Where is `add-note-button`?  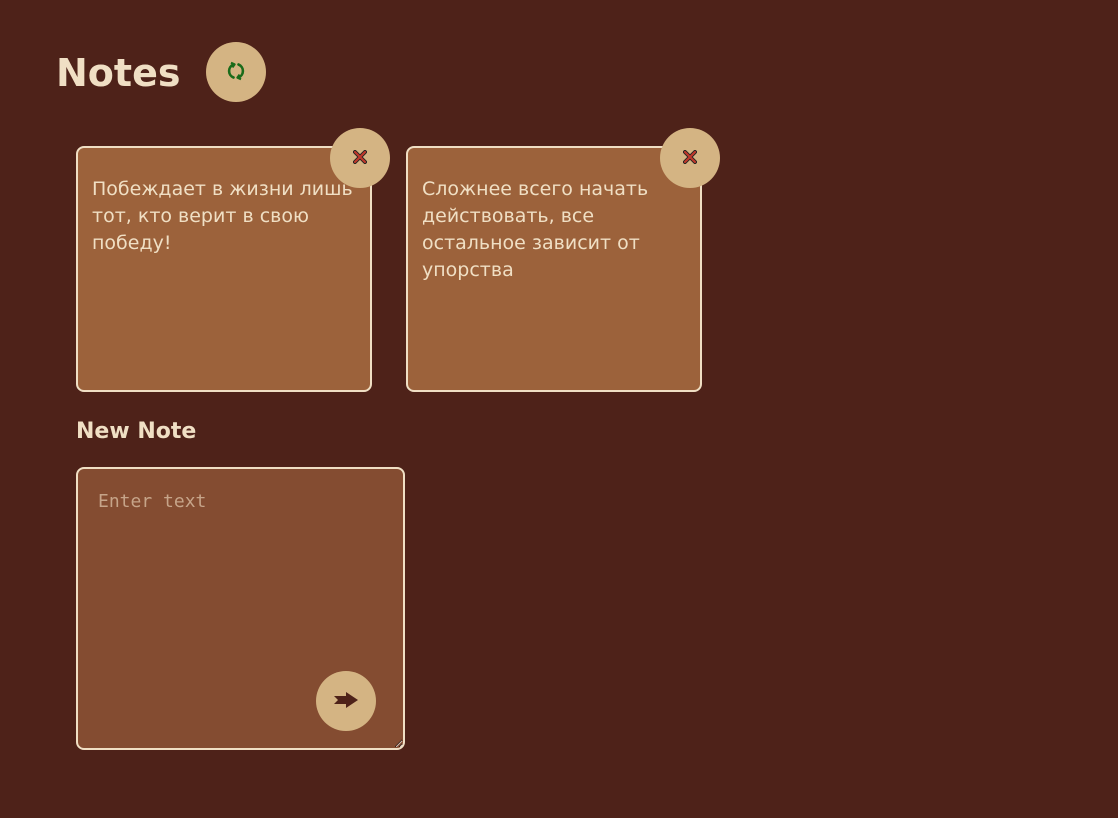 add-note-button is located at coordinates (346, 701).